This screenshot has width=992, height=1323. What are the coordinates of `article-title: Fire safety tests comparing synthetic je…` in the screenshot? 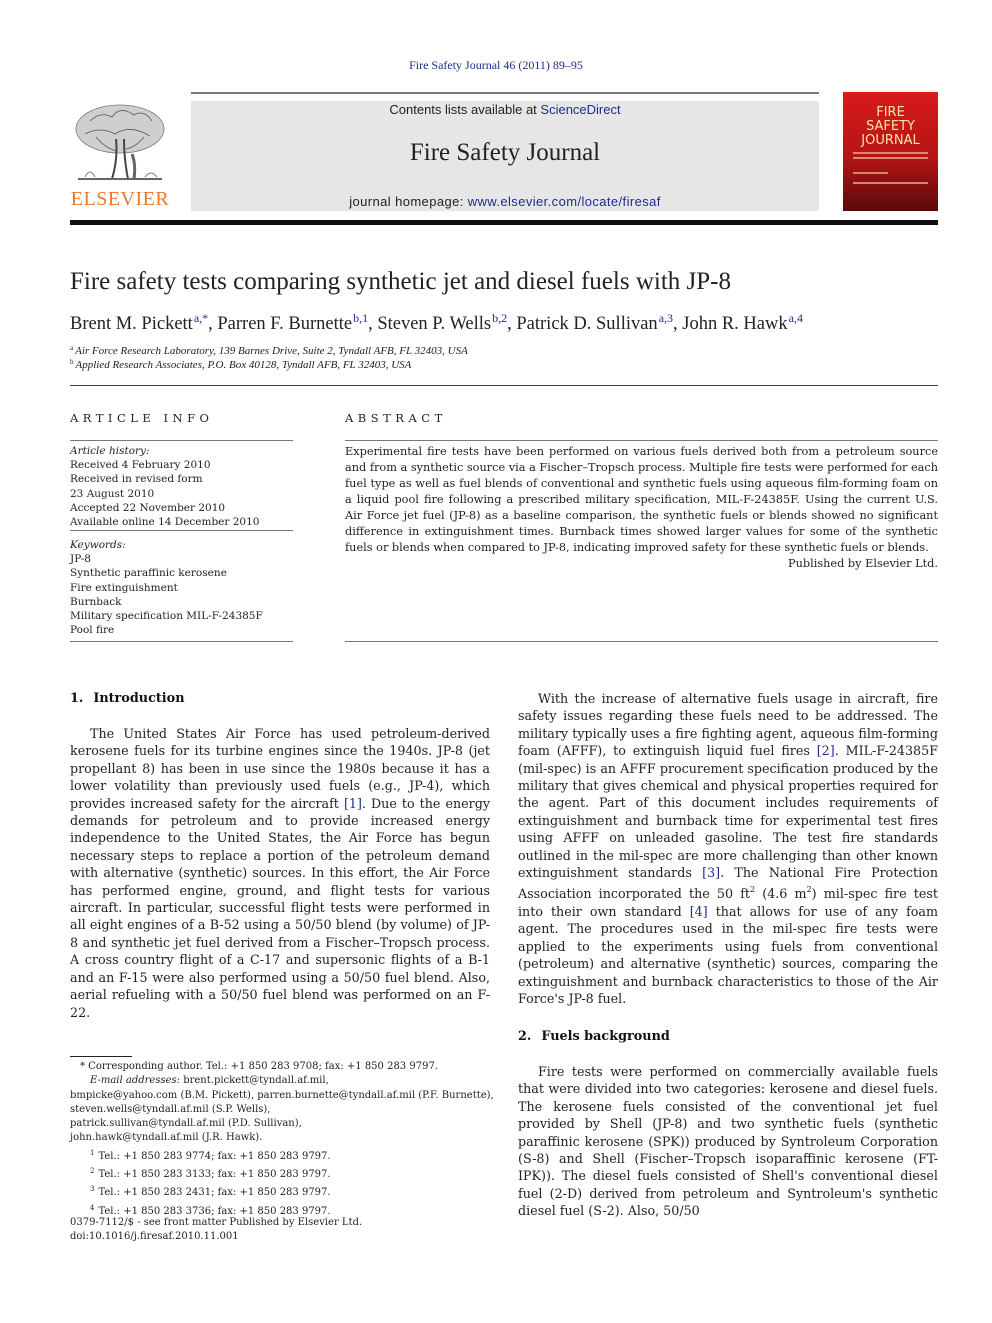 It's located at (400, 281).